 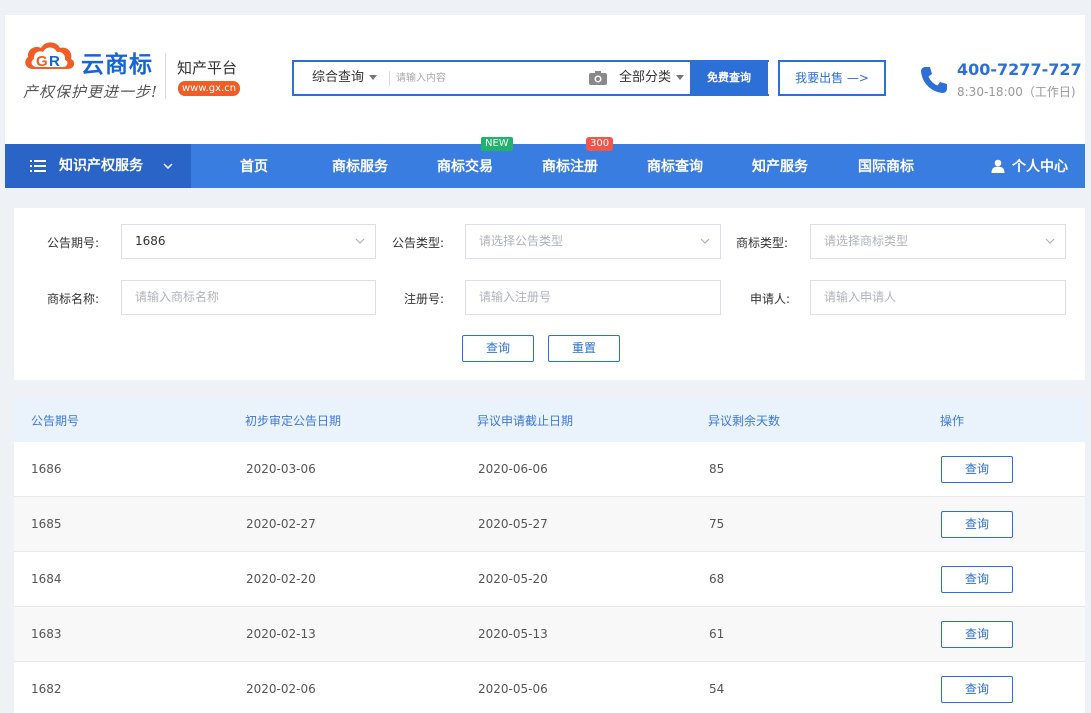 I want to click on mark-name-label: 商标名称:, so click(x=73, y=299).